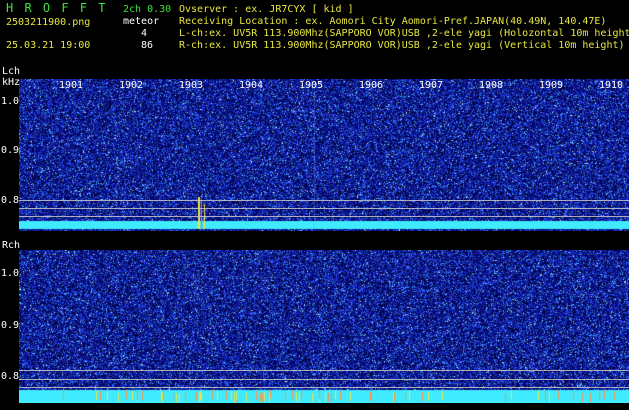 This screenshot has height=410, width=629. What do you see at coordinates (10, 273) in the screenshot?
I see `rch-freq-1-0: 1.0` at bounding box center [10, 273].